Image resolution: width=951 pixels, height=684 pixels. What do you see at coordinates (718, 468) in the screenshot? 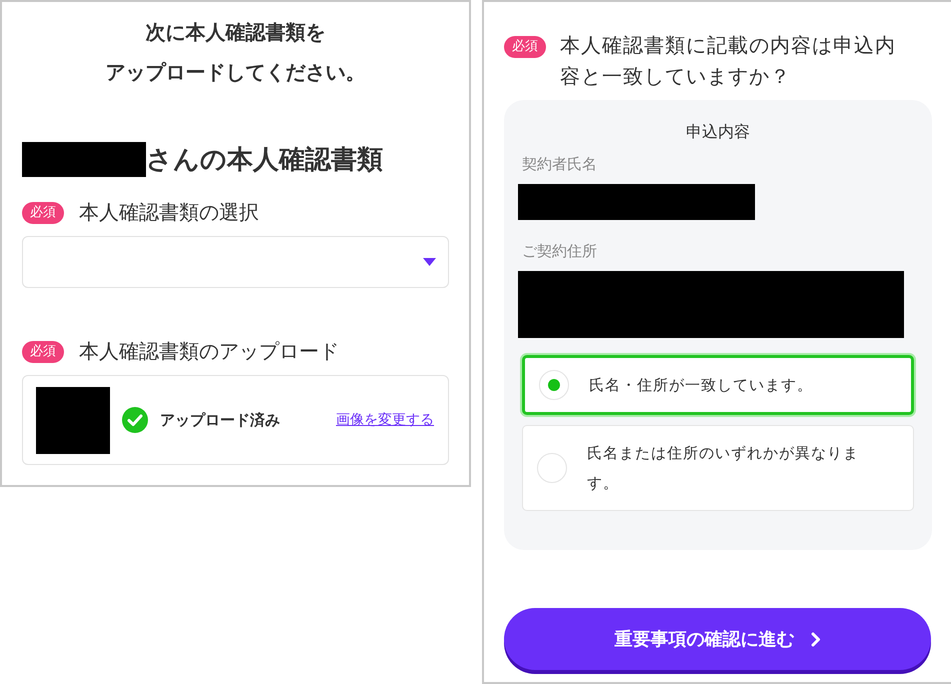
I see `radio-option: 氏名または住所のいずれかが異なります。` at bounding box center [718, 468].